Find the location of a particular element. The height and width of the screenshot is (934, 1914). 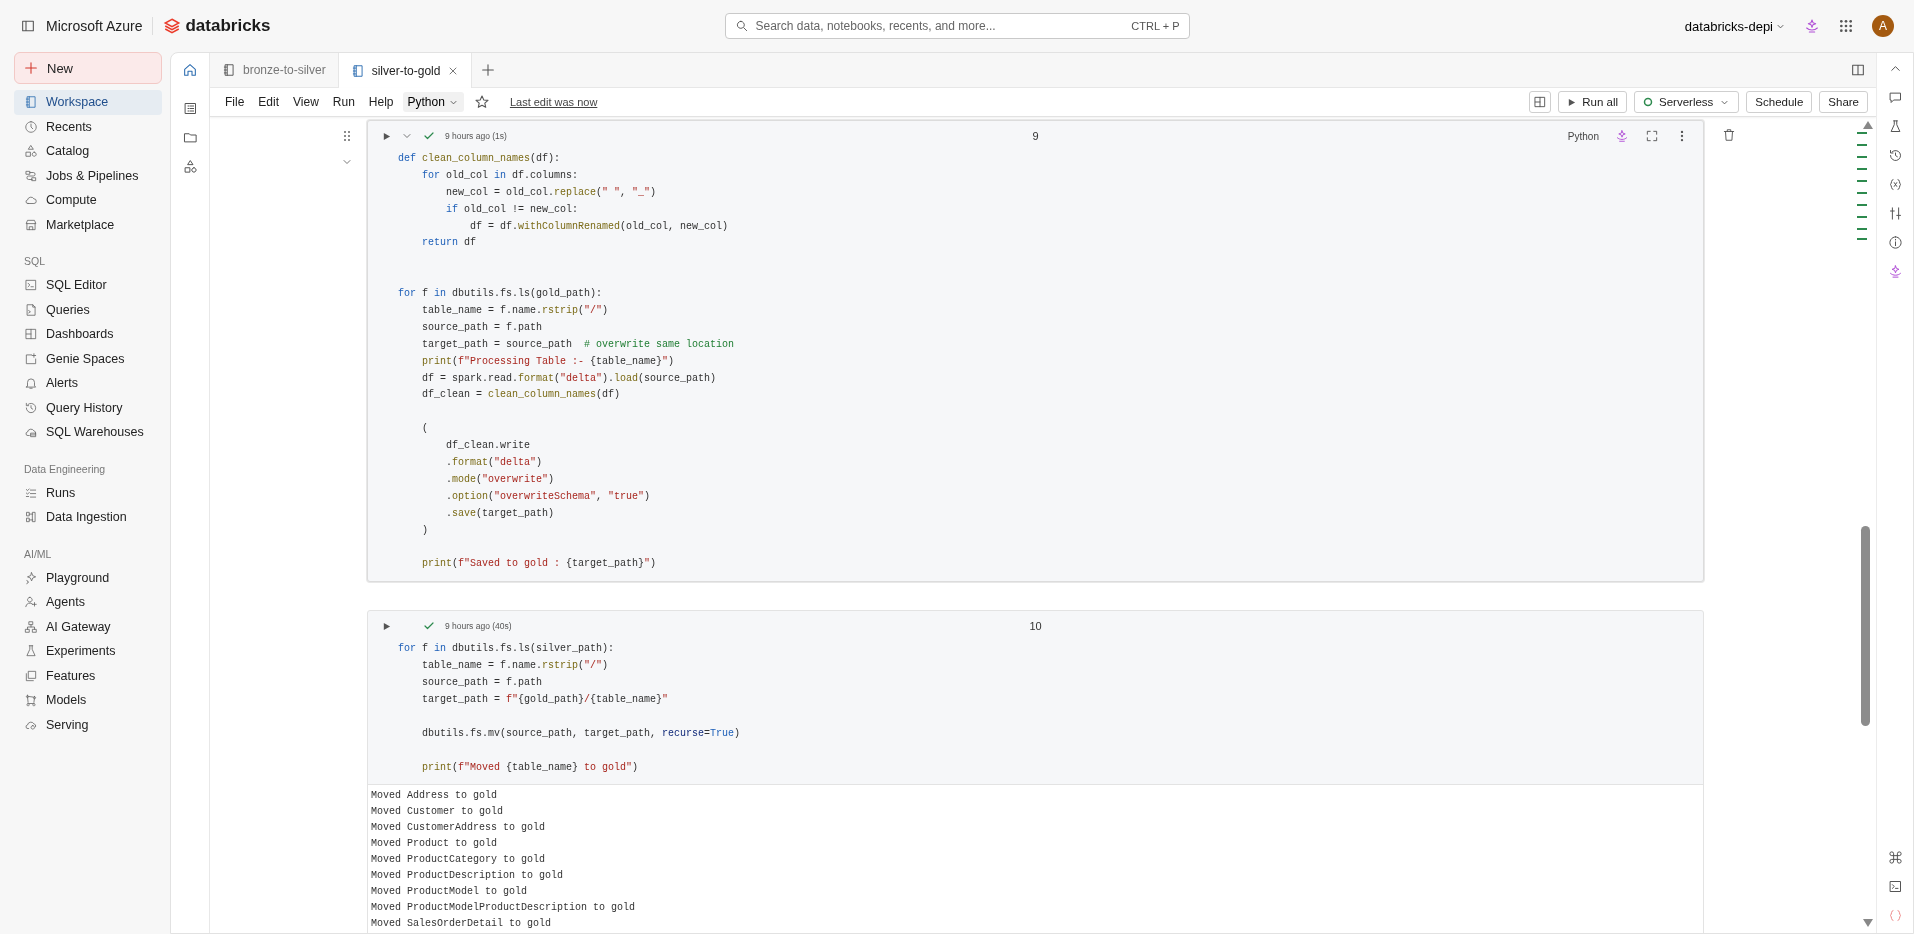

code-line: for f in dbutils.fs.ls(silver_path): is located at coordinates (507, 649).